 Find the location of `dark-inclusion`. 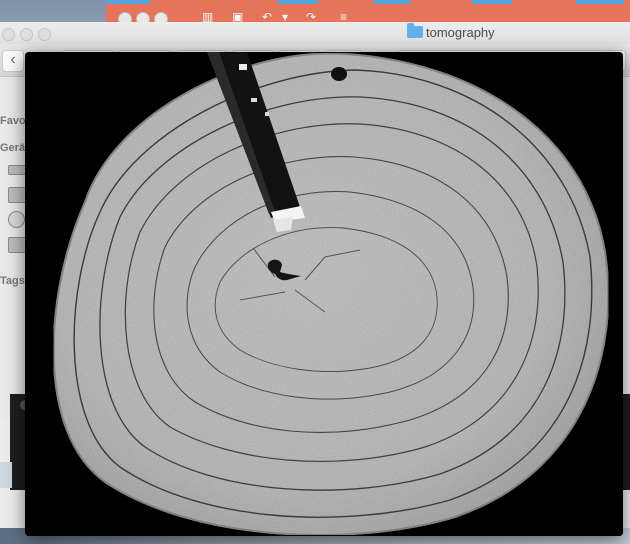

dark-inclusion is located at coordinates (339, 74).